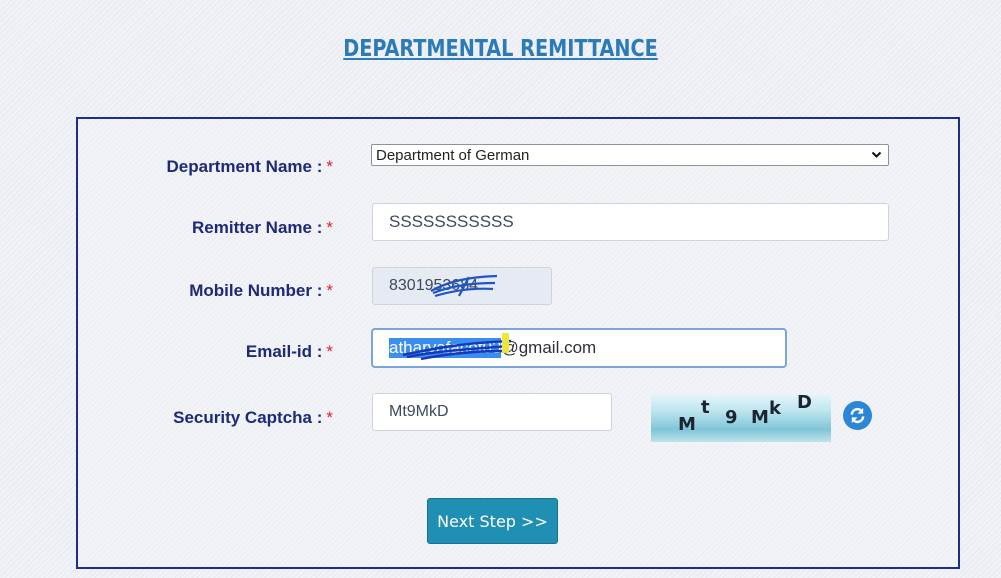 The image size is (1001, 578). Describe the element at coordinates (253, 417) in the screenshot. I see `captcha-label: Security Captcha : *` at that location.